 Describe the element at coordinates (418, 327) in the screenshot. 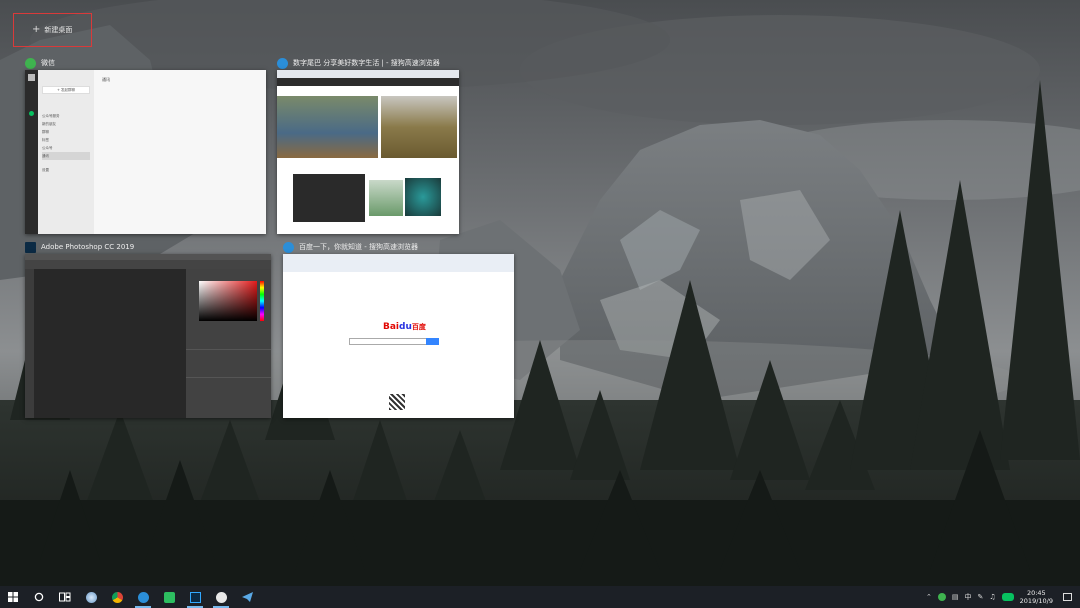

I see `logo-text: 百度` at that location.